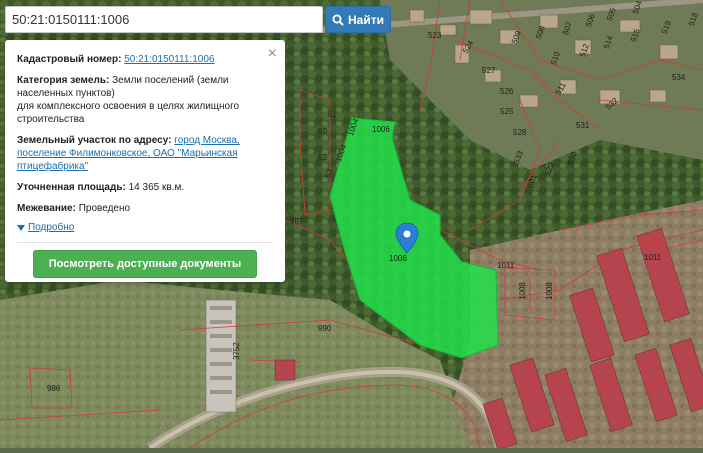 This screenshot has width=703, height=453. What do you see at coordinates (272, 54) in the screenshot?
I see `close-icon: ×` at bounding box center [272, 54].